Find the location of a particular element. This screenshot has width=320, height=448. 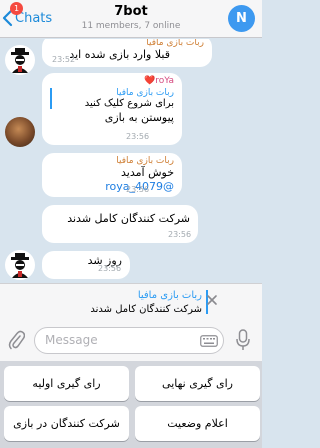

message-text: شرکت کنندگان کامل شدند is located at coordinates (128, 218).